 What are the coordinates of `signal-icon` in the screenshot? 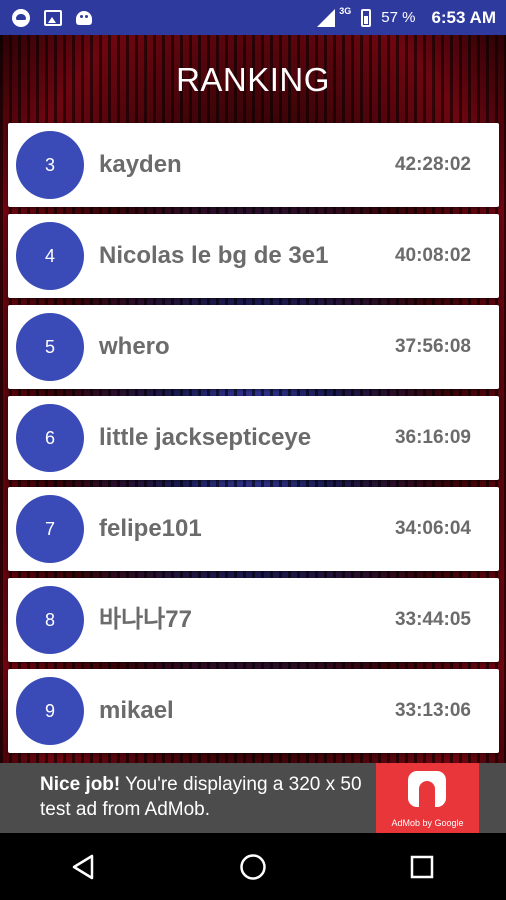 It's located at (326, 17).